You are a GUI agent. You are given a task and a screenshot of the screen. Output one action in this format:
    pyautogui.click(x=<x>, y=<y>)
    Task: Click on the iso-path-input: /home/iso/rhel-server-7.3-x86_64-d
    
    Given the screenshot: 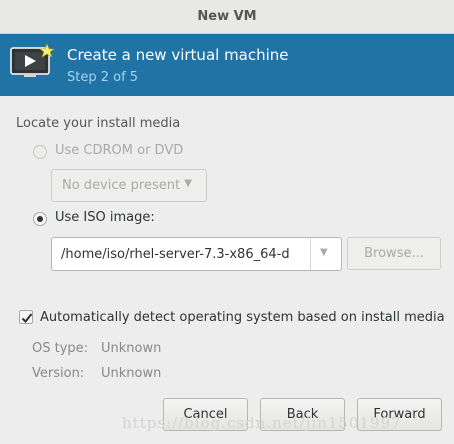 What is the action you would take?
    pyautogui.click(x=185, y=254)
    